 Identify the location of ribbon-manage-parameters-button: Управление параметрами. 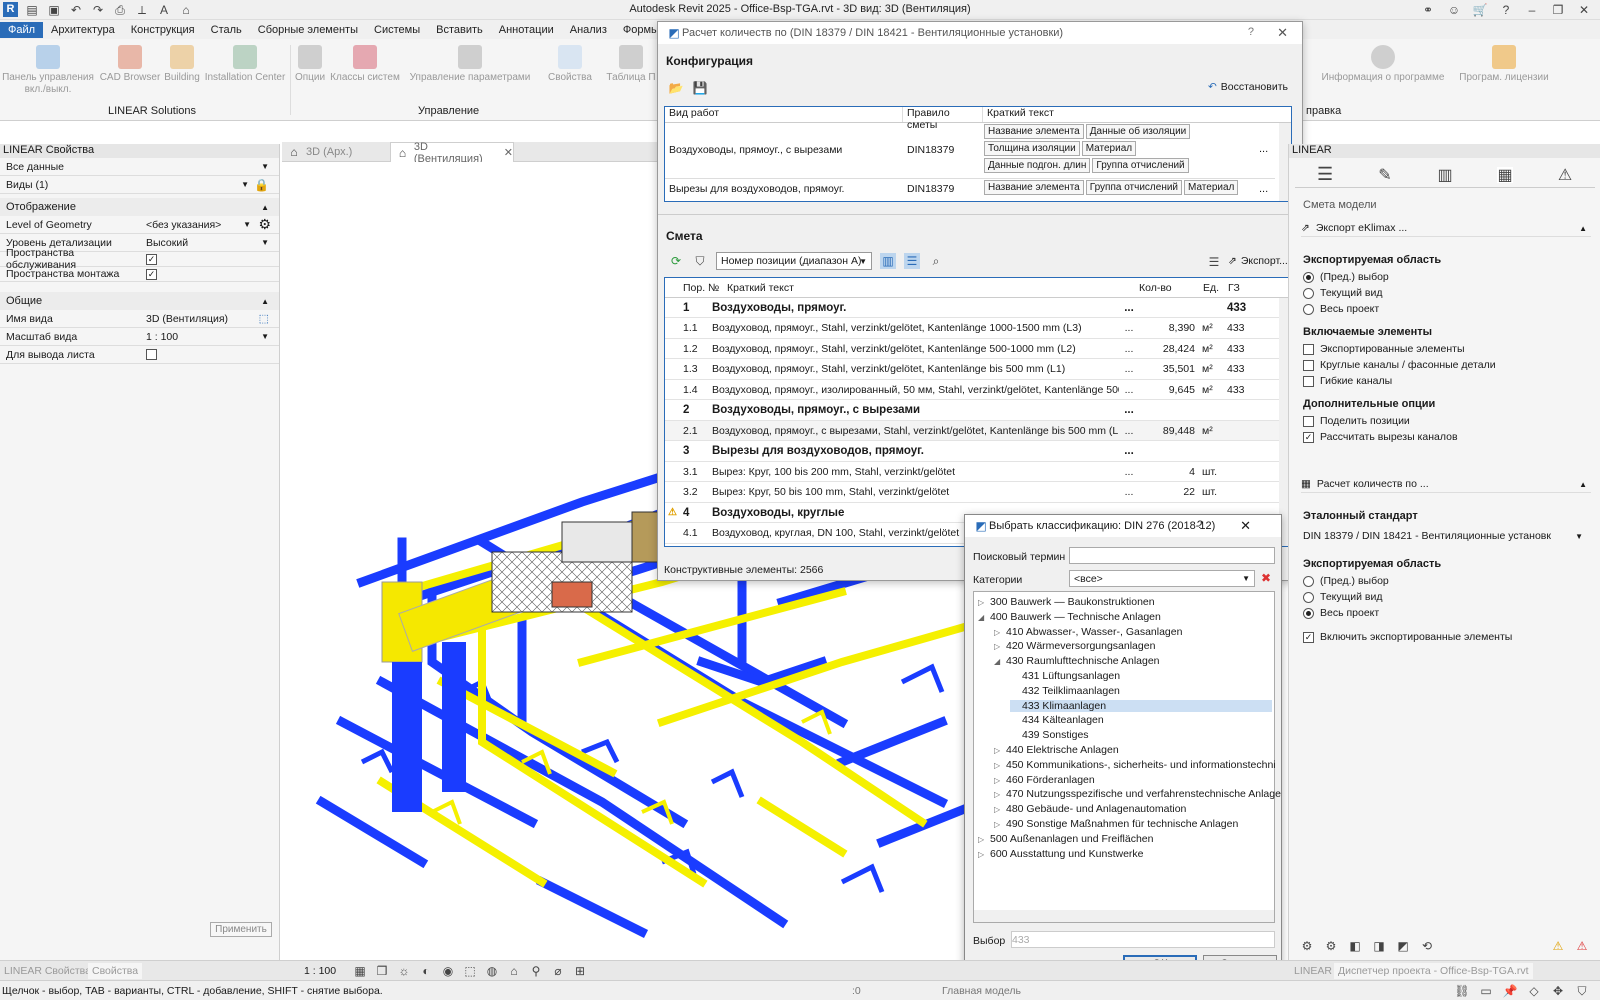
(470, 64).